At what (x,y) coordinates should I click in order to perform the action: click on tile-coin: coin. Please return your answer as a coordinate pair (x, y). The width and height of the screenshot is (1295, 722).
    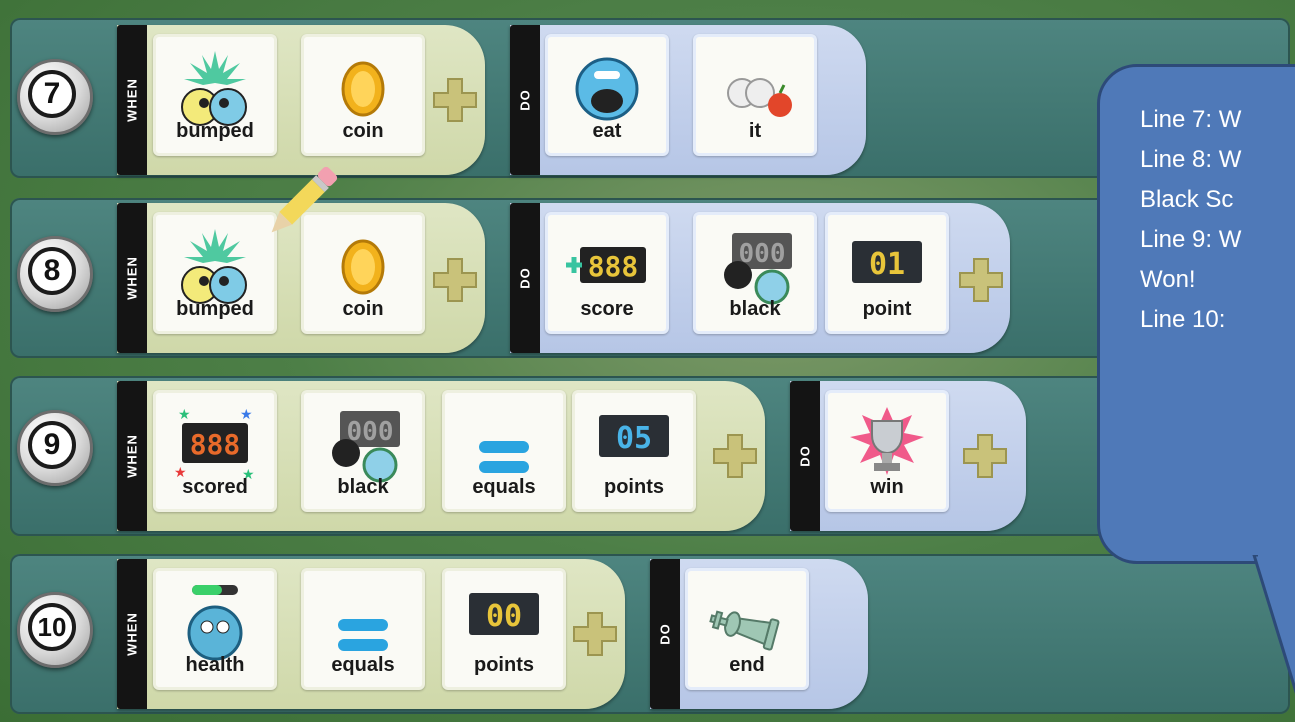
    Looking at the image, I should click on (363, 95).